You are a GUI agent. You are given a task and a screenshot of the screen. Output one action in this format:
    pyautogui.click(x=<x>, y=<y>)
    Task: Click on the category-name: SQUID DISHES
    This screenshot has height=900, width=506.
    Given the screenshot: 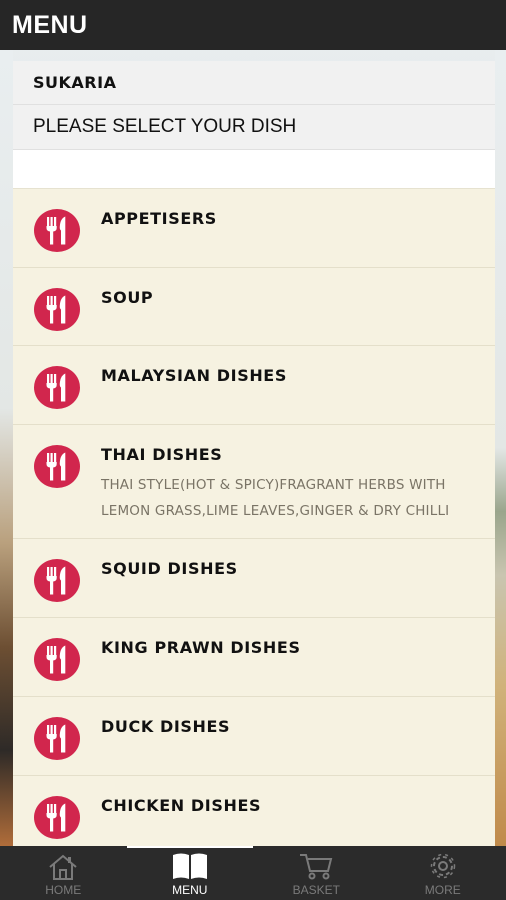 What is the action you would take?
    pyautogui.click(x=169, y=568)
    